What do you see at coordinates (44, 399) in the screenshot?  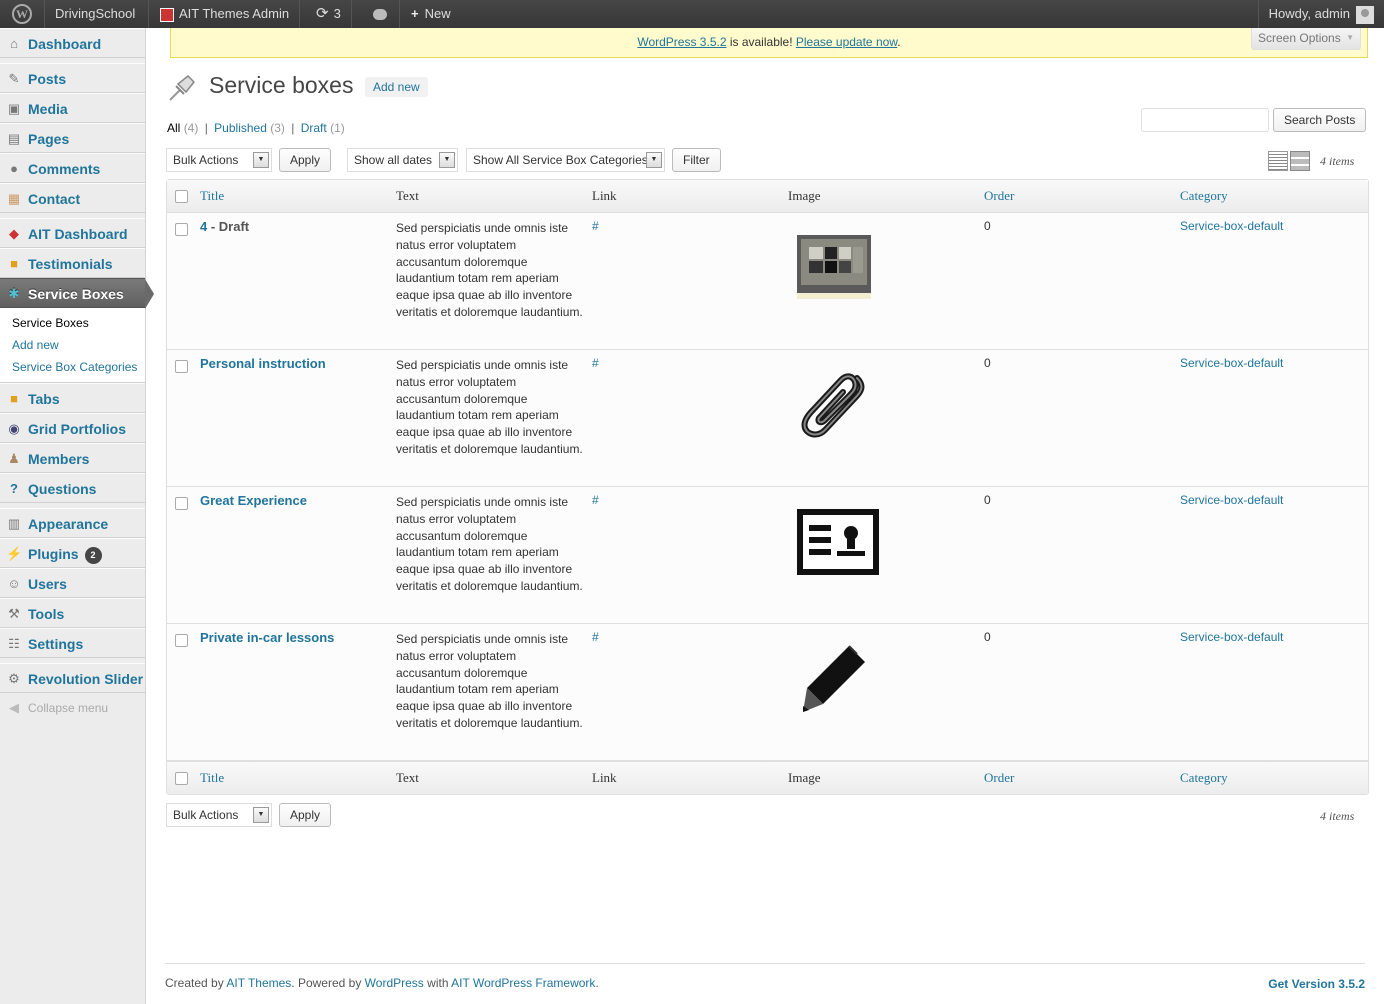 I see `menu-label: Tabs` at bounding box center [44, 399].